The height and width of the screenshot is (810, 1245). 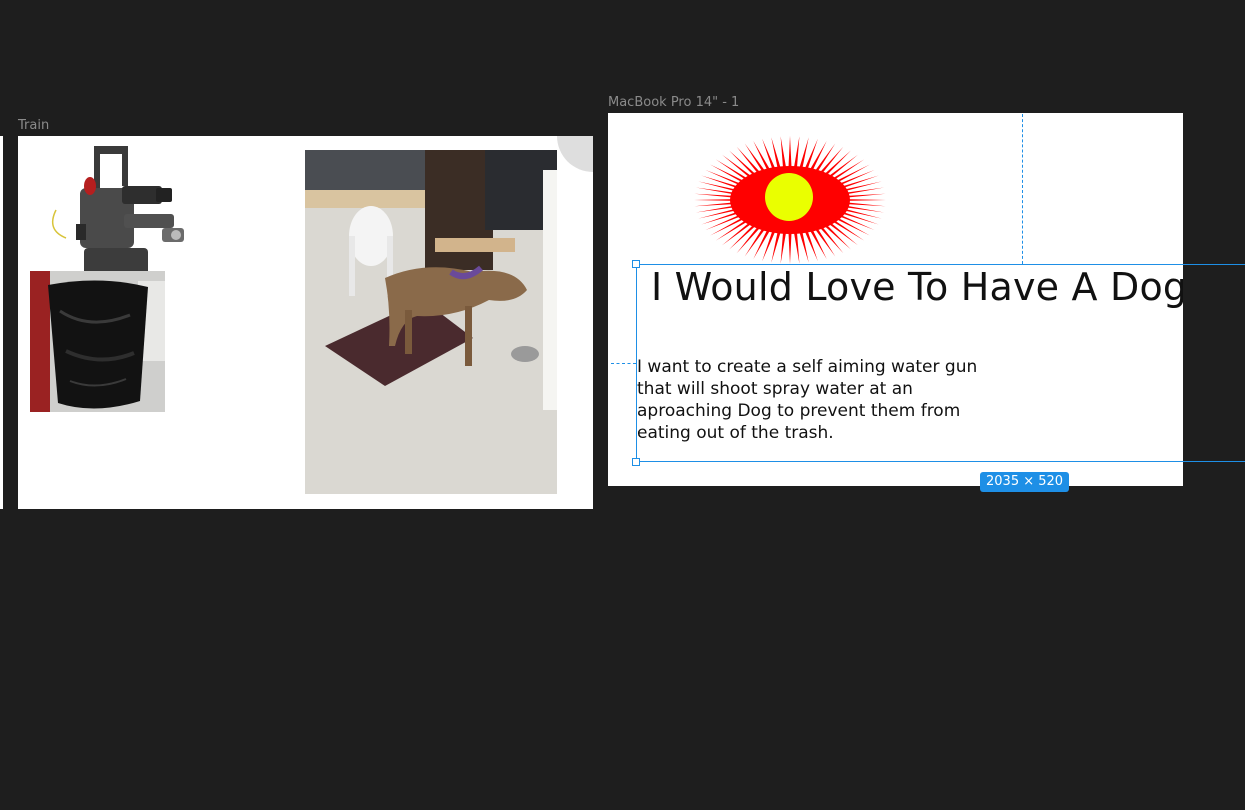 What do you see at coordinates (33, 125) in the screenshot?
I see `frame-label-train: Train` at bounding box center [33, 125].